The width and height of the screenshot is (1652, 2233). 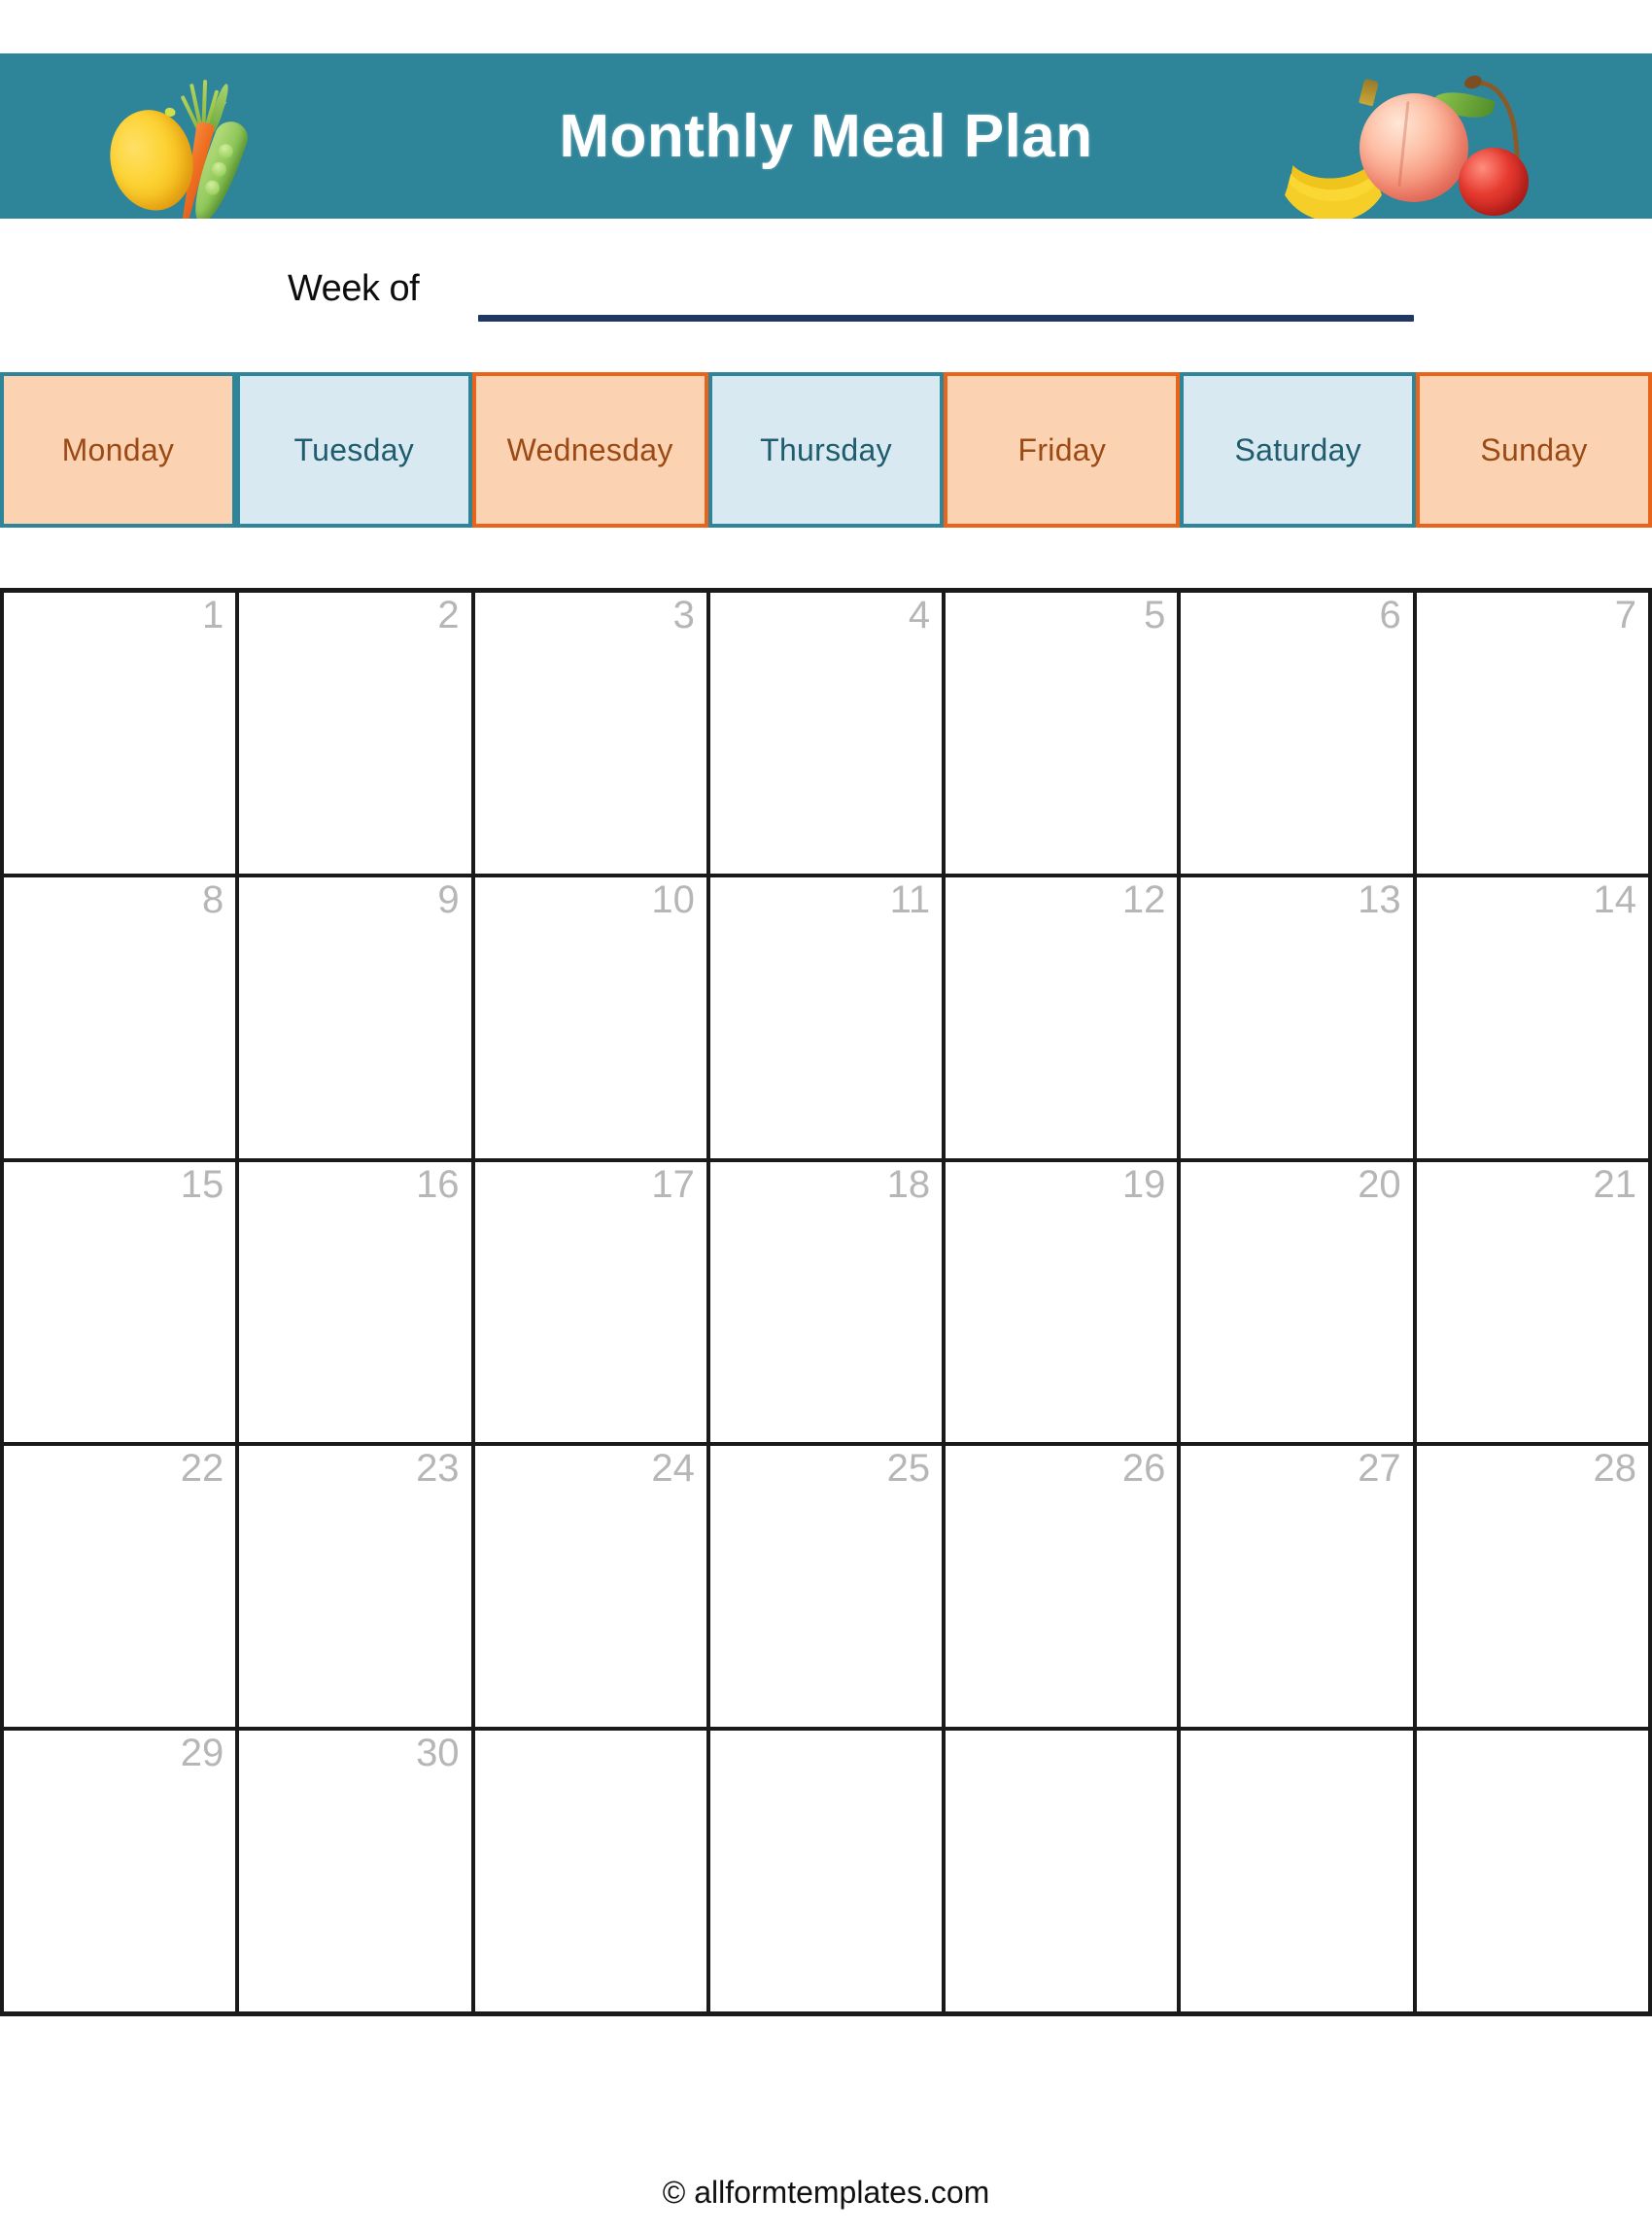 I want to click on day-number: 14, so click(x=1615, y=899).